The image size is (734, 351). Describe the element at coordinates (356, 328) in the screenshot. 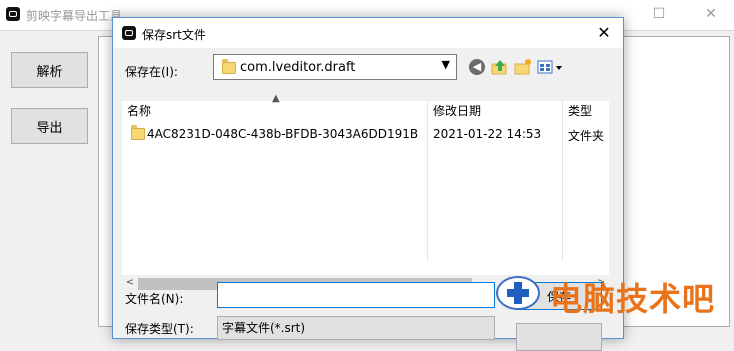

I see `filetype-select: 字幕文件(*.srt)` at that location.